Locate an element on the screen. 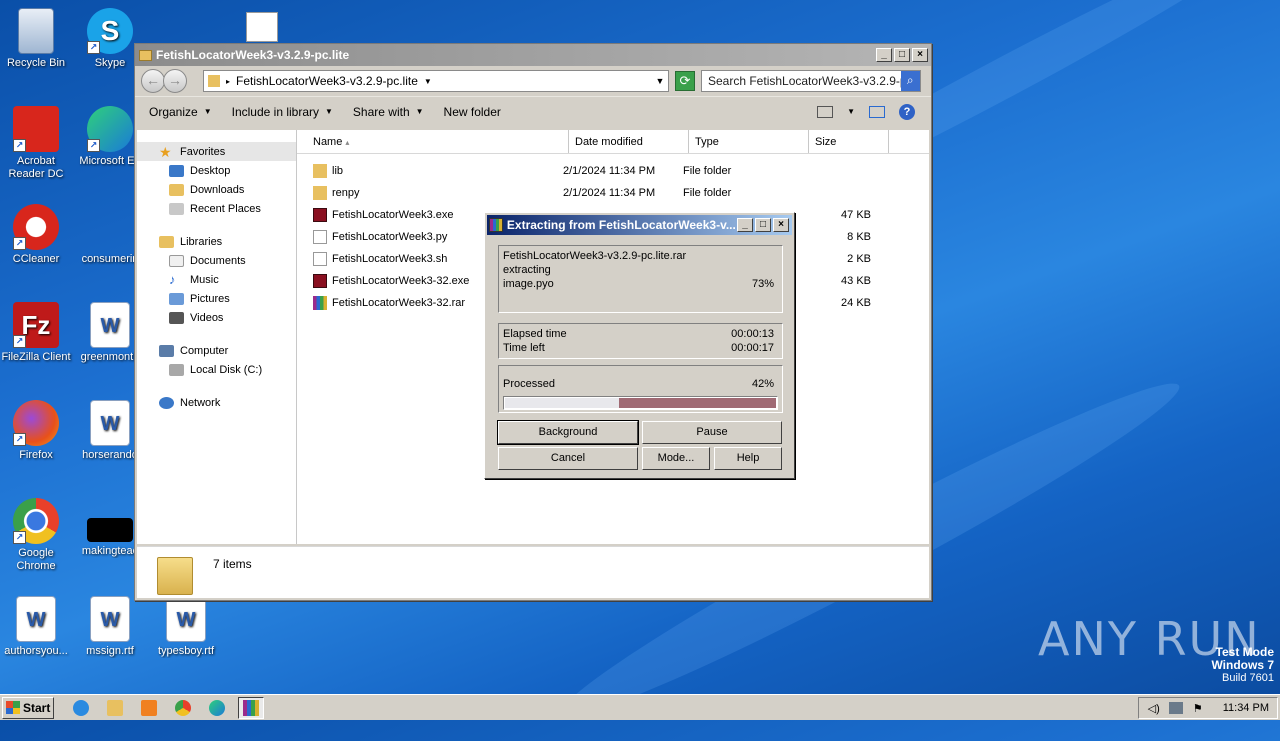 The width and height of the screenshot is (1280, 741). file-row: lib 2/1/2024 11:34 PM File folder is located at coordinates (613, 171).